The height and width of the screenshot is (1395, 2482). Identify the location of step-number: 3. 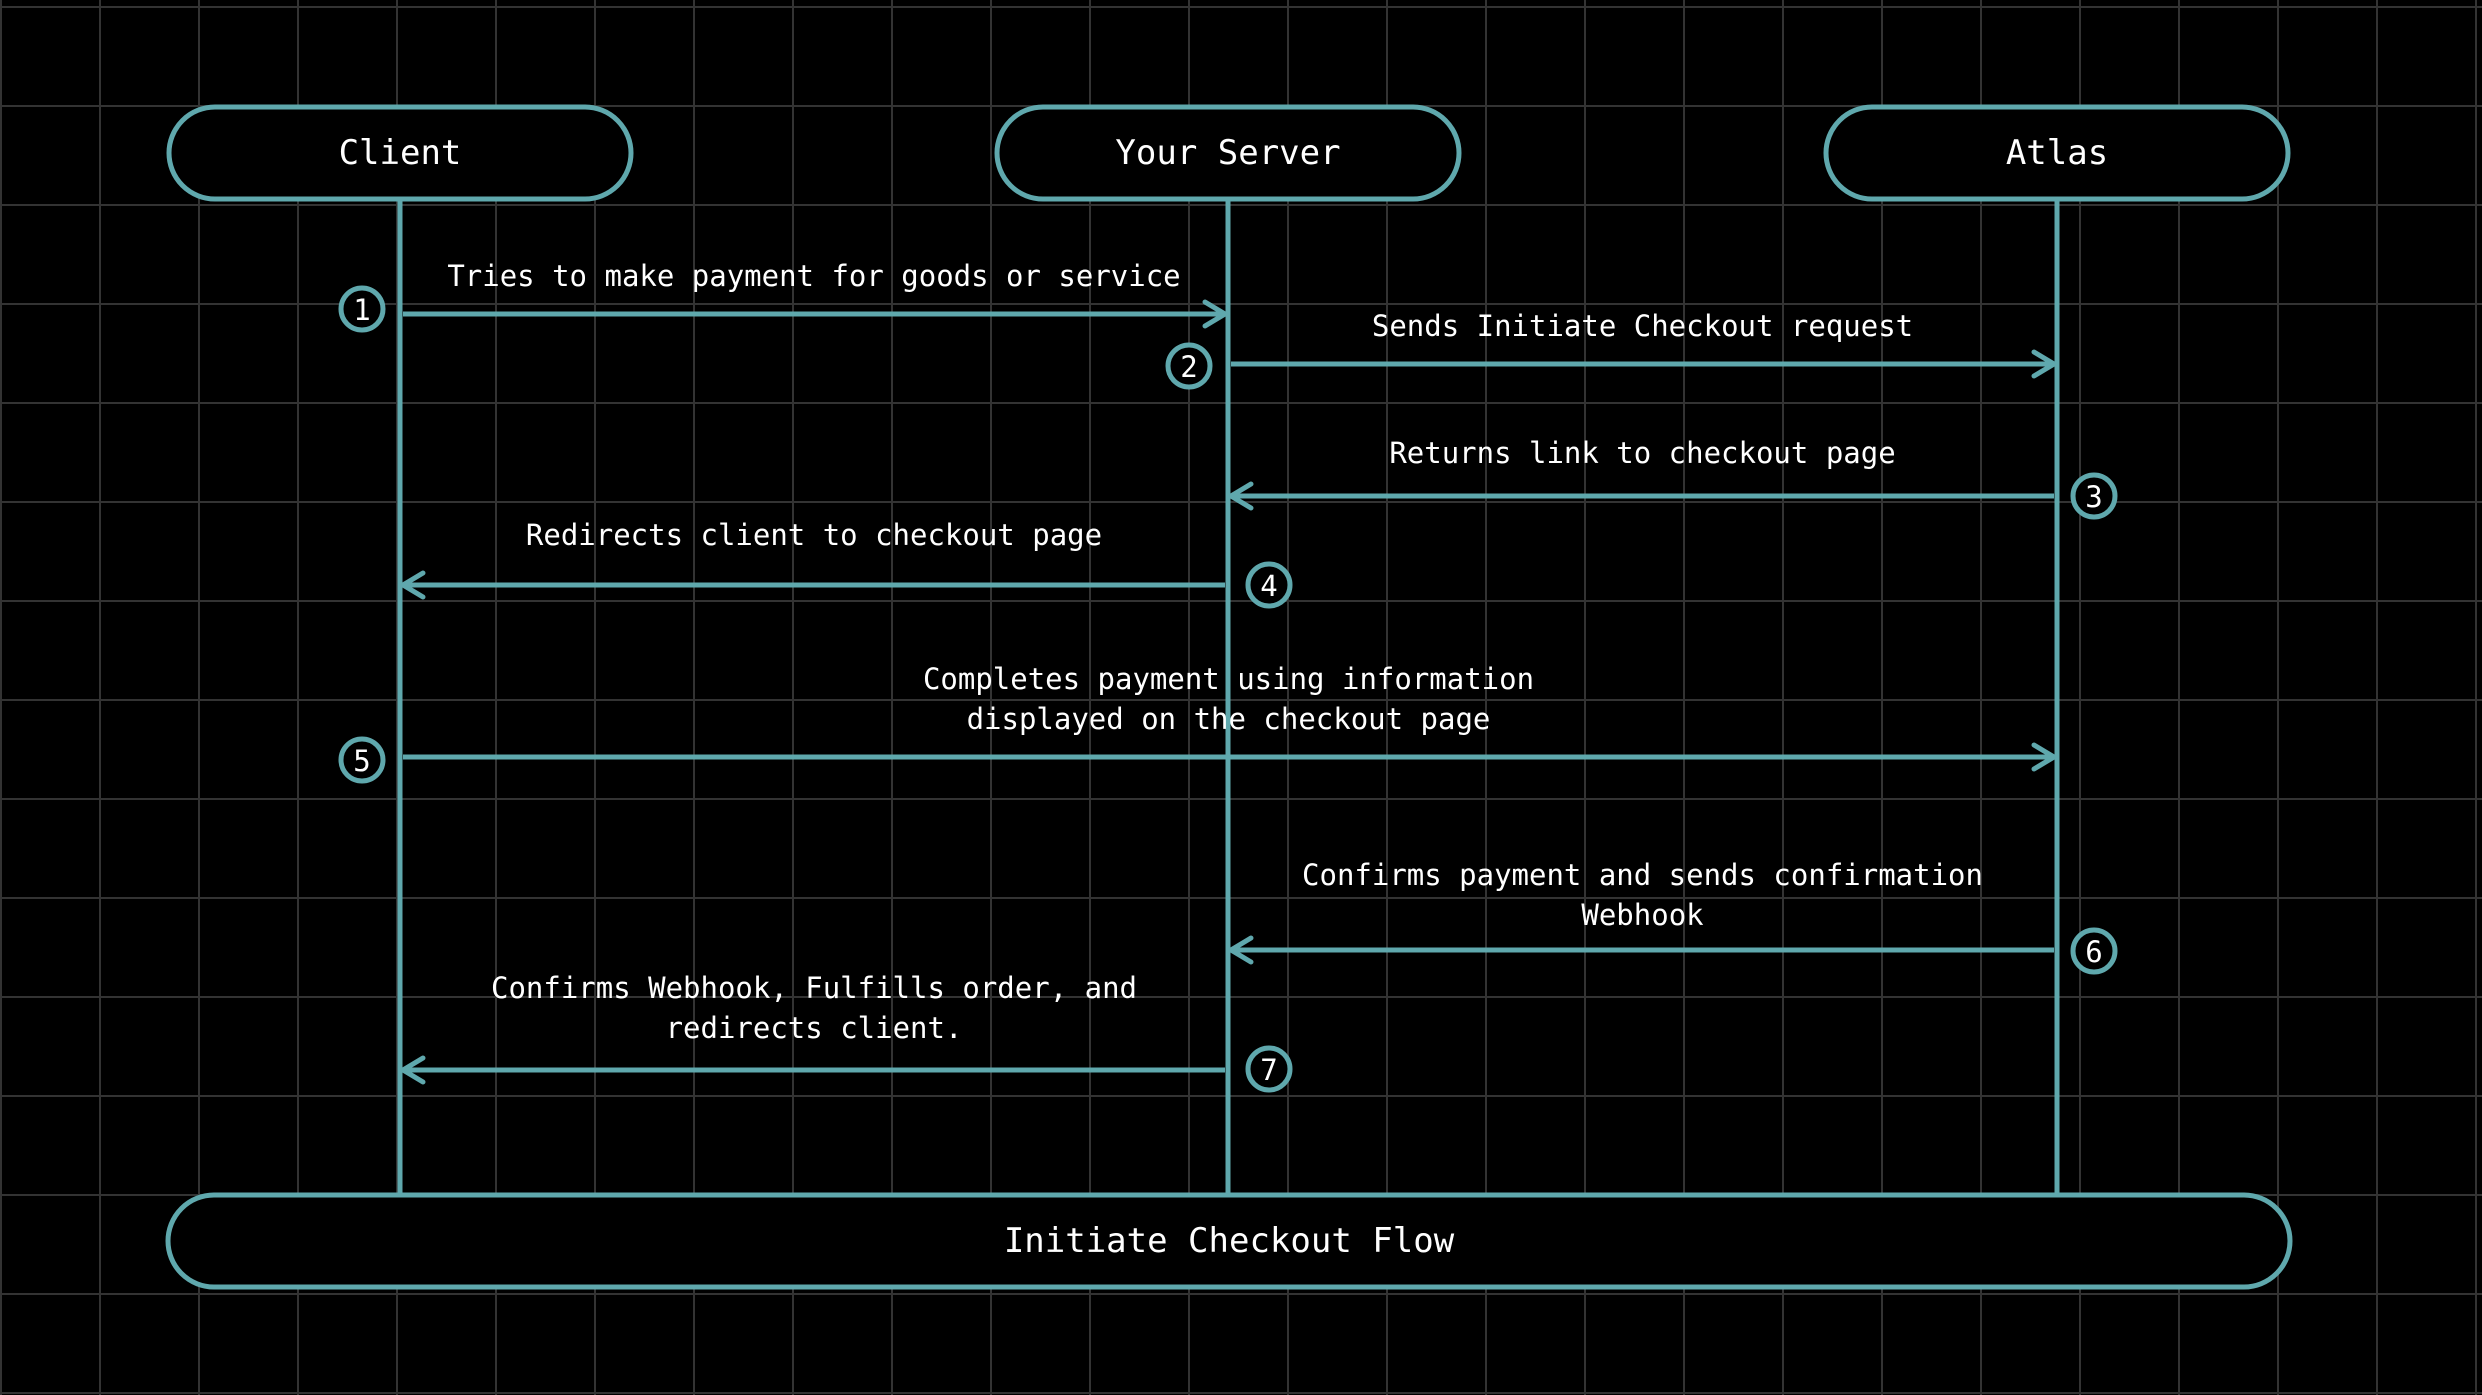
(2093, 497).